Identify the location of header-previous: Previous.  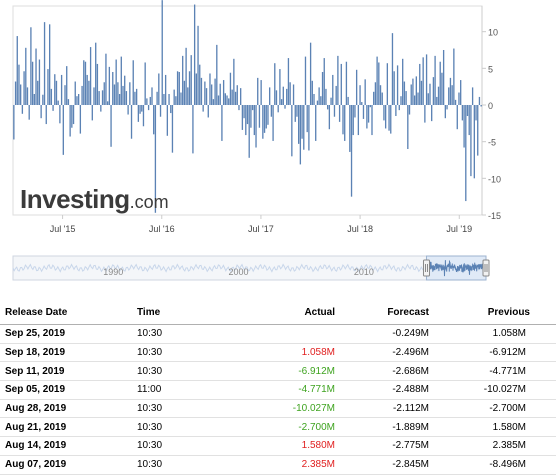
(494, 312).